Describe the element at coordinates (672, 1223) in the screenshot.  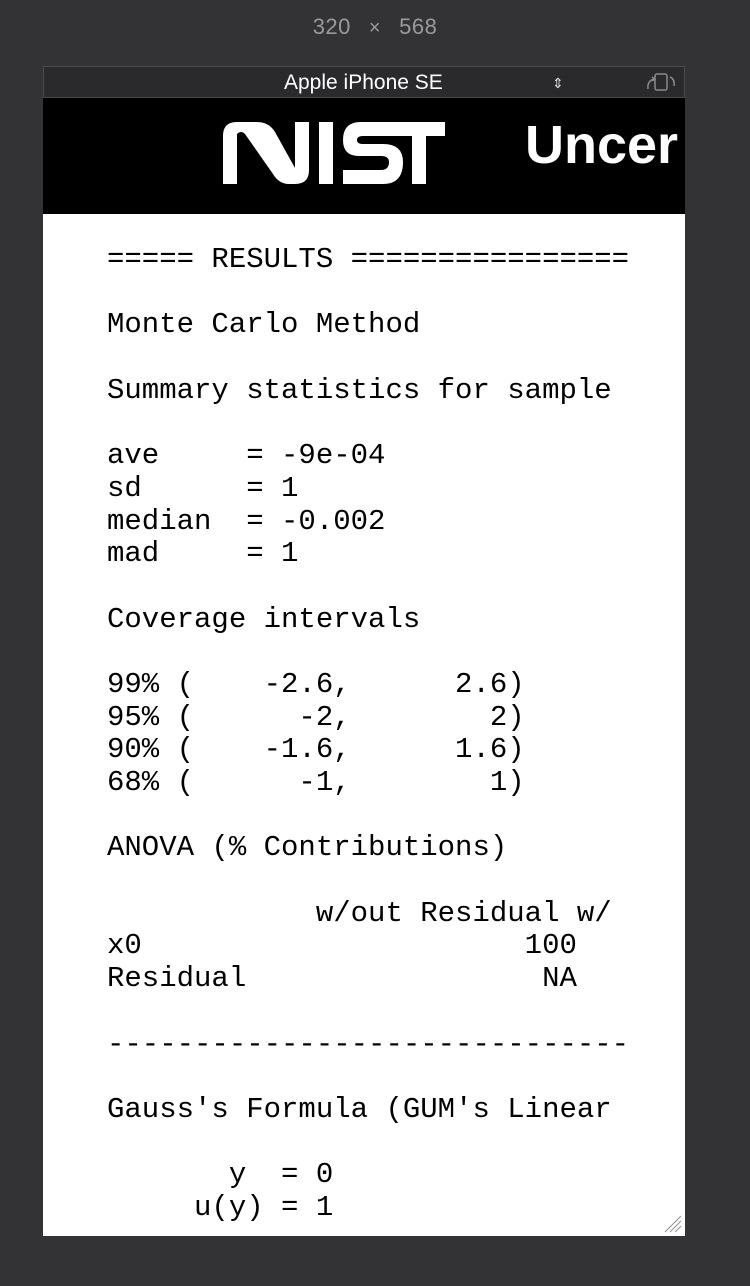
I see `resize-handle-icon` at that location.